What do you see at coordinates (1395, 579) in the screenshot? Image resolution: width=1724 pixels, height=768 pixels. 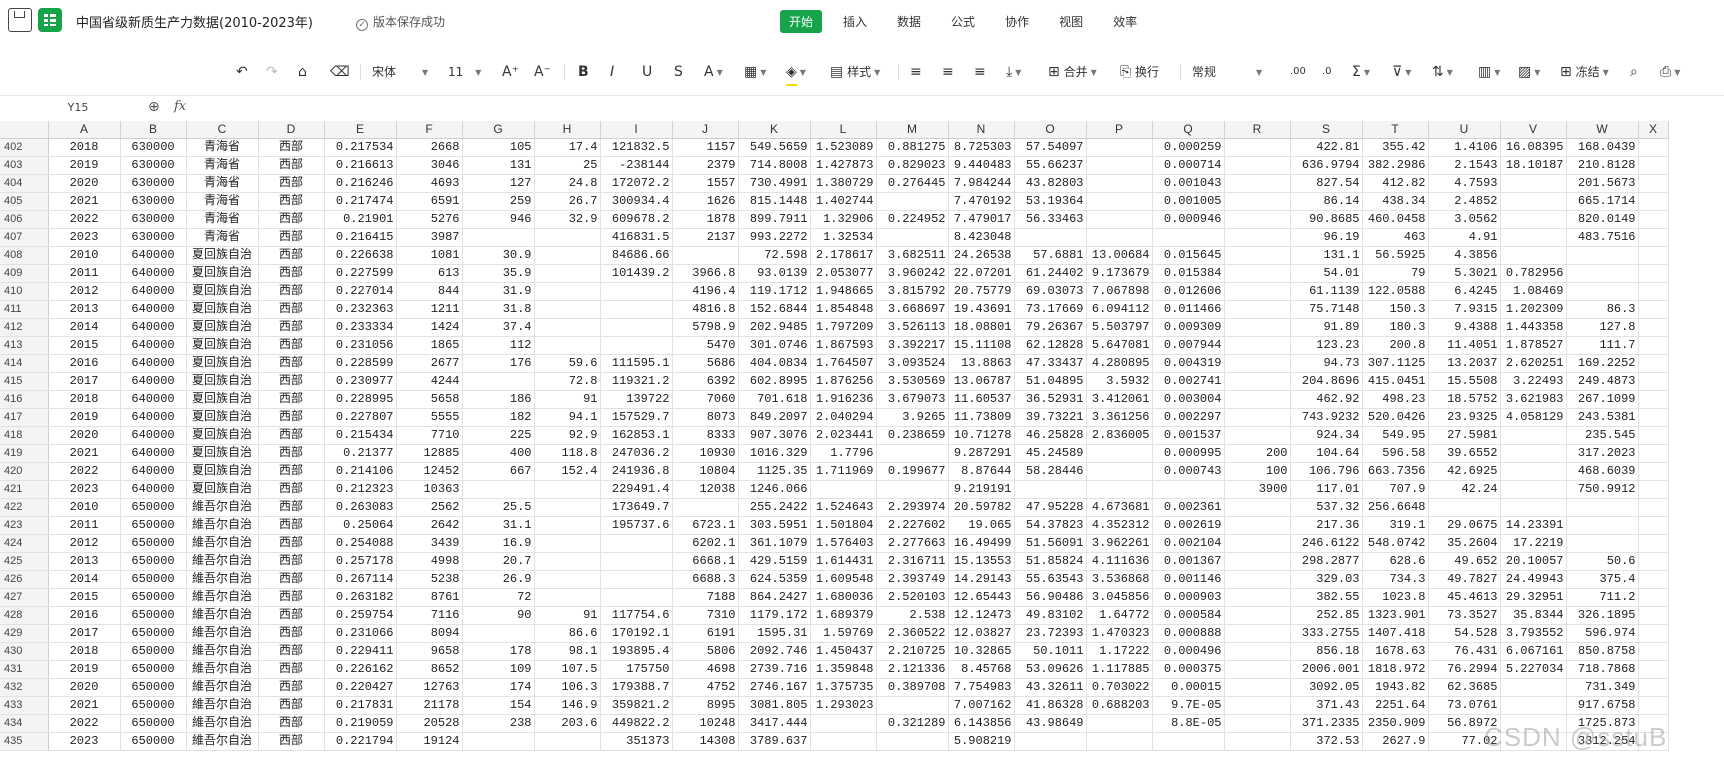 I see `grid-cell: 734.3` at bounding box center [1395, 579].